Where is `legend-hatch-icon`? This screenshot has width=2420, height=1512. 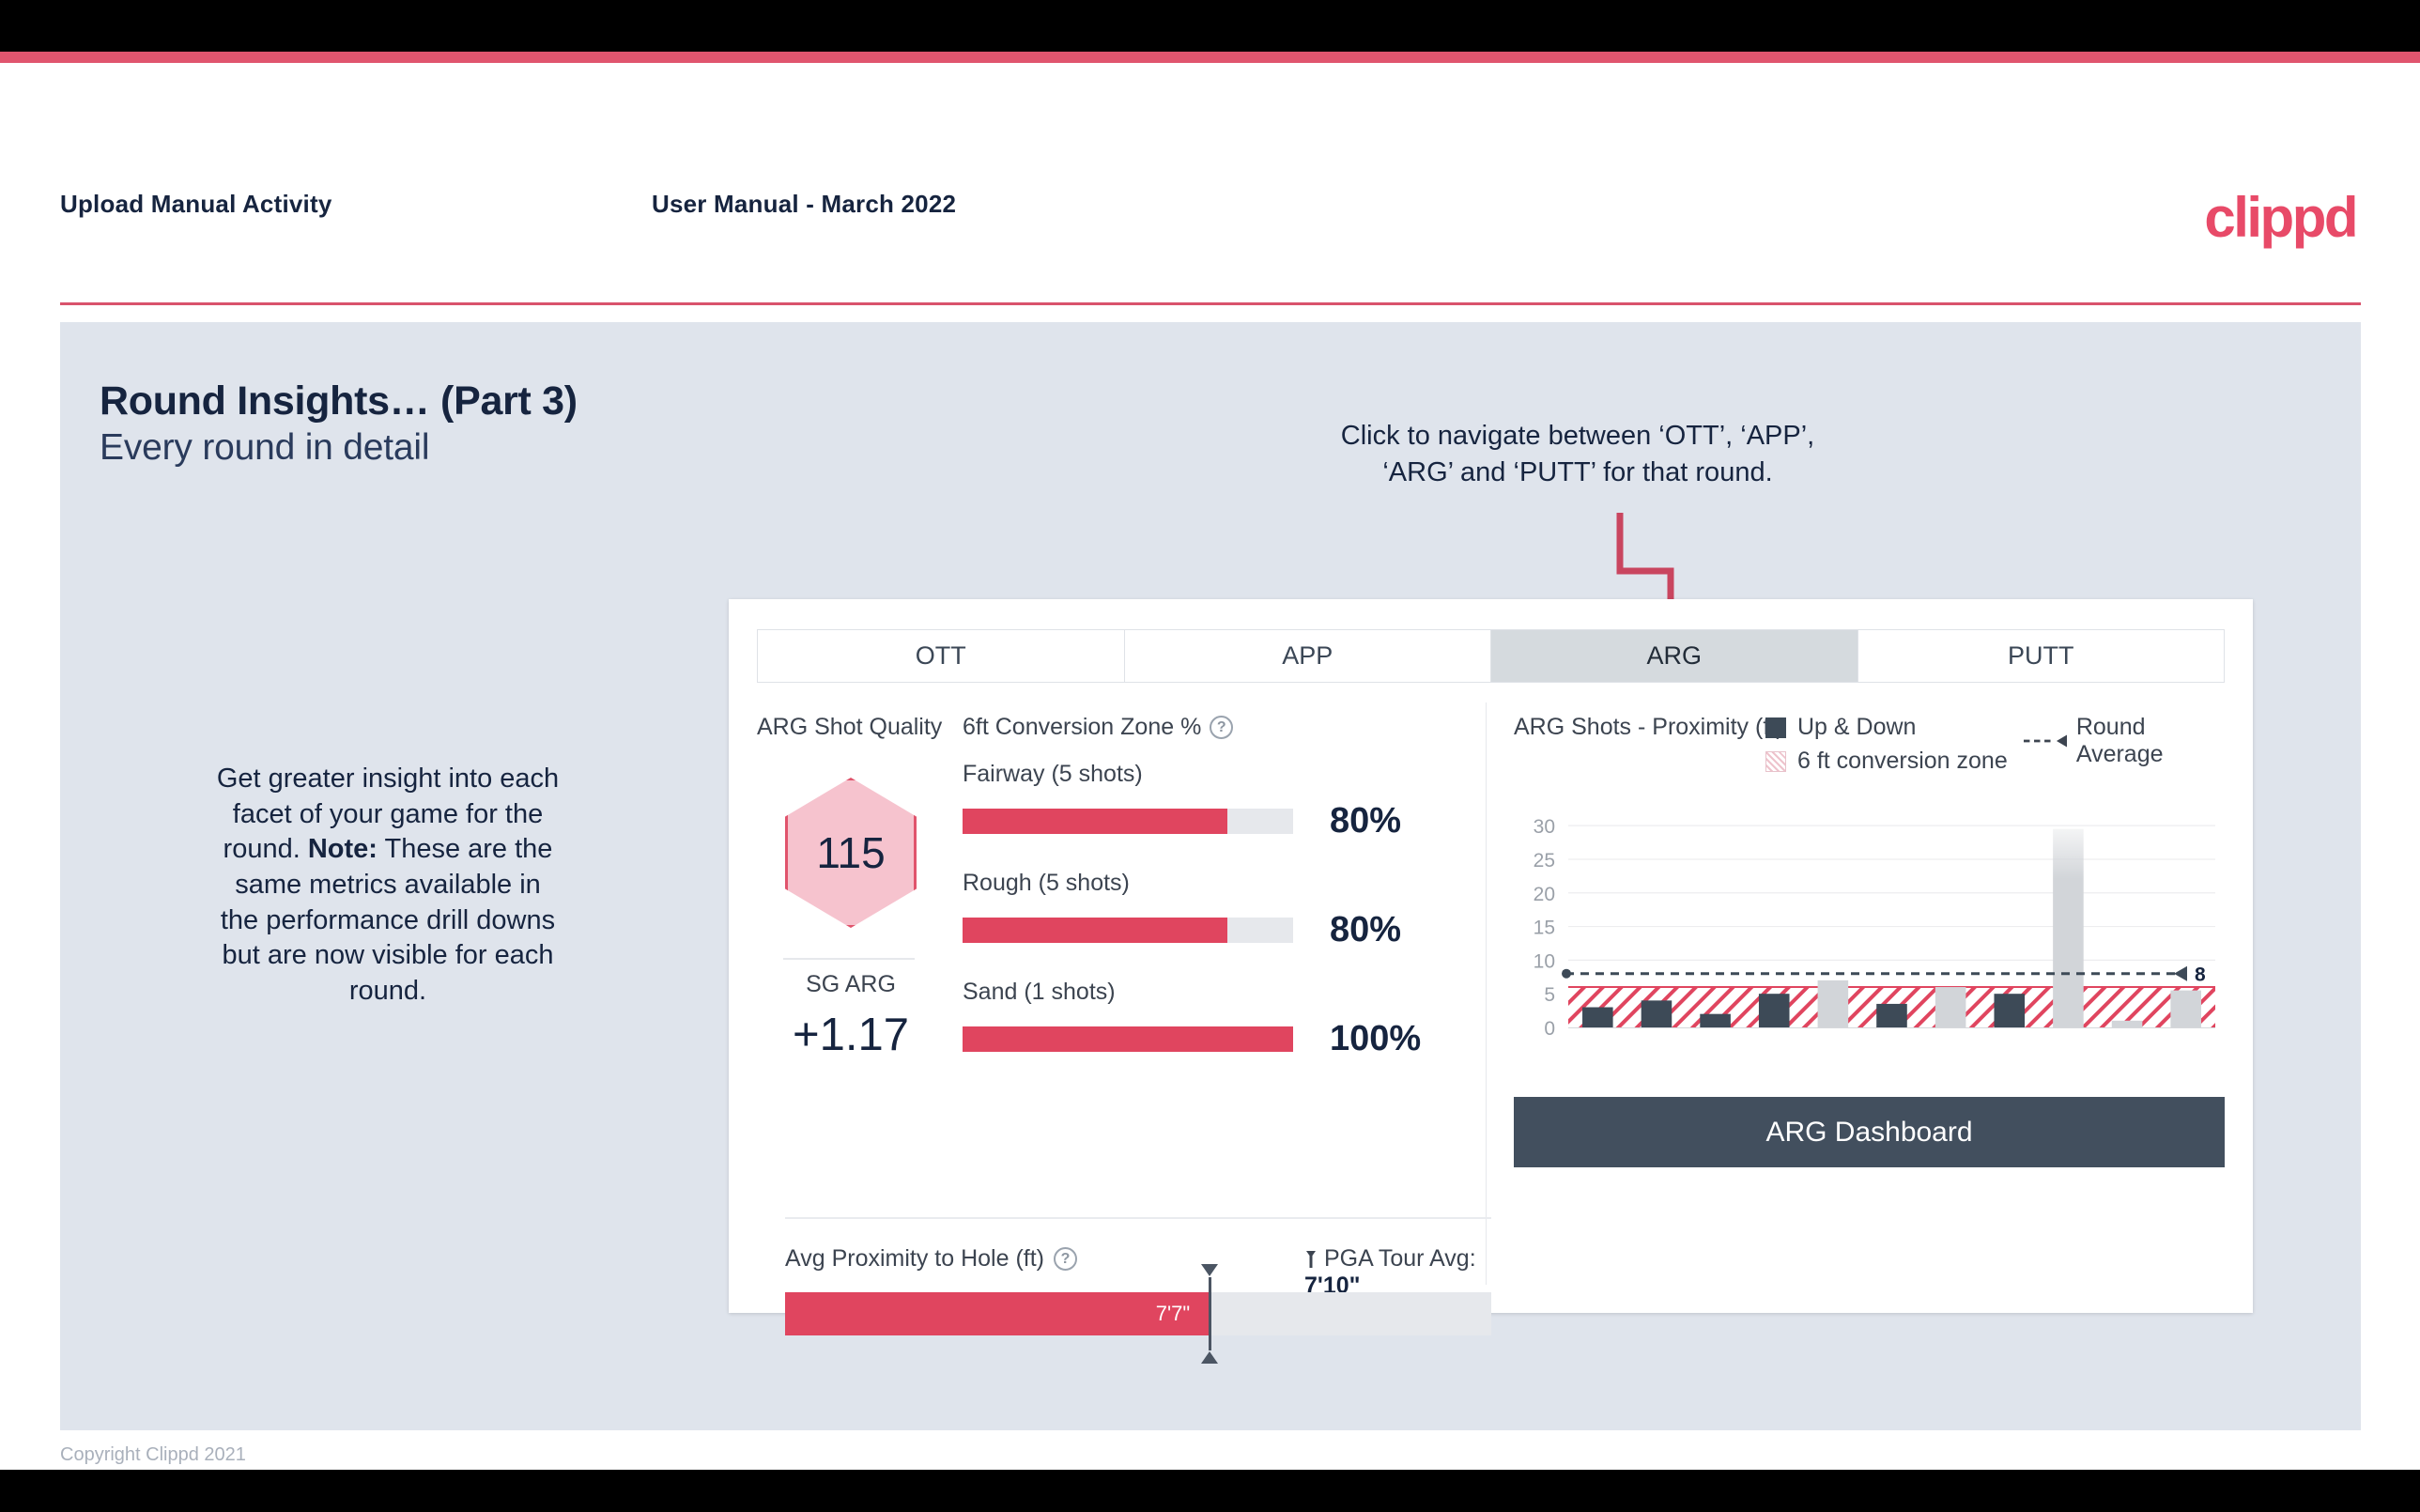
legend-hatch-icon is located at coordinates (1775, 761).